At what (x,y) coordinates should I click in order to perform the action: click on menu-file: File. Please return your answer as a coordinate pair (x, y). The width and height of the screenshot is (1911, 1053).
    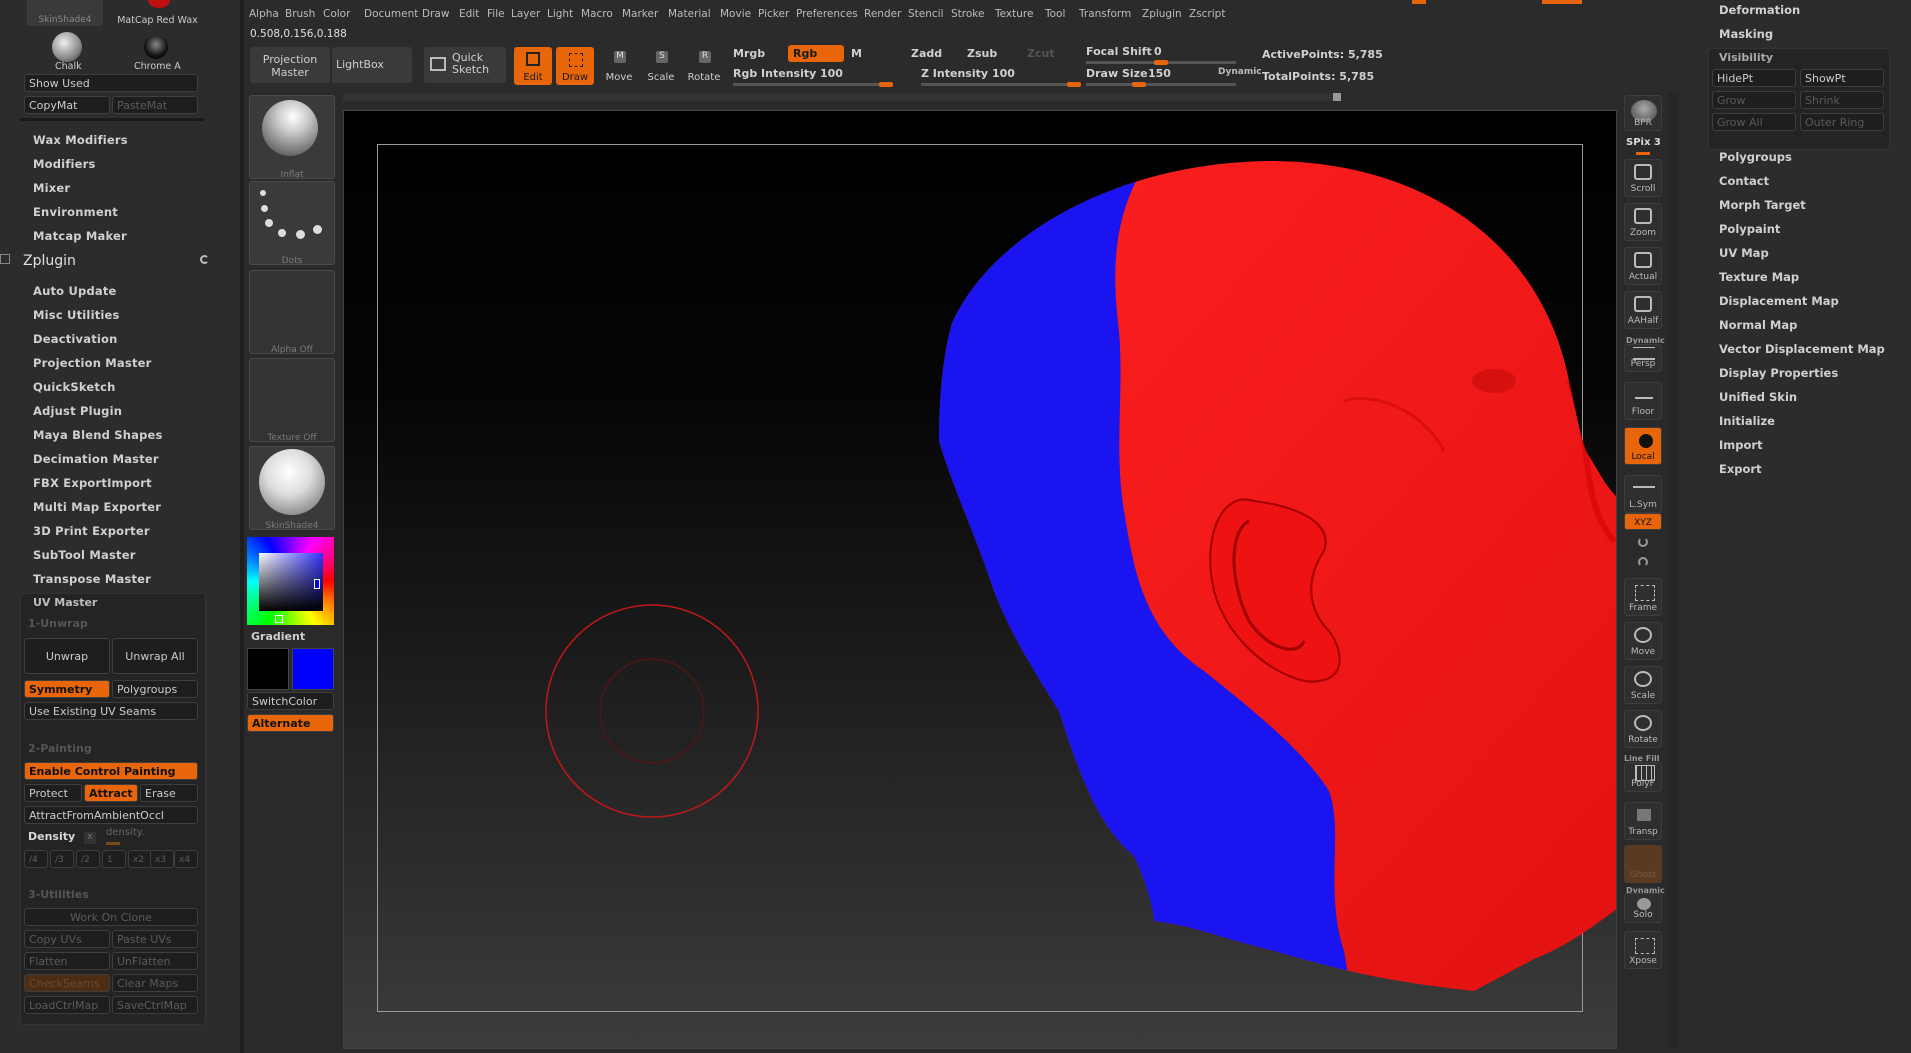
    Looking at the image, I should click on (496, 14).